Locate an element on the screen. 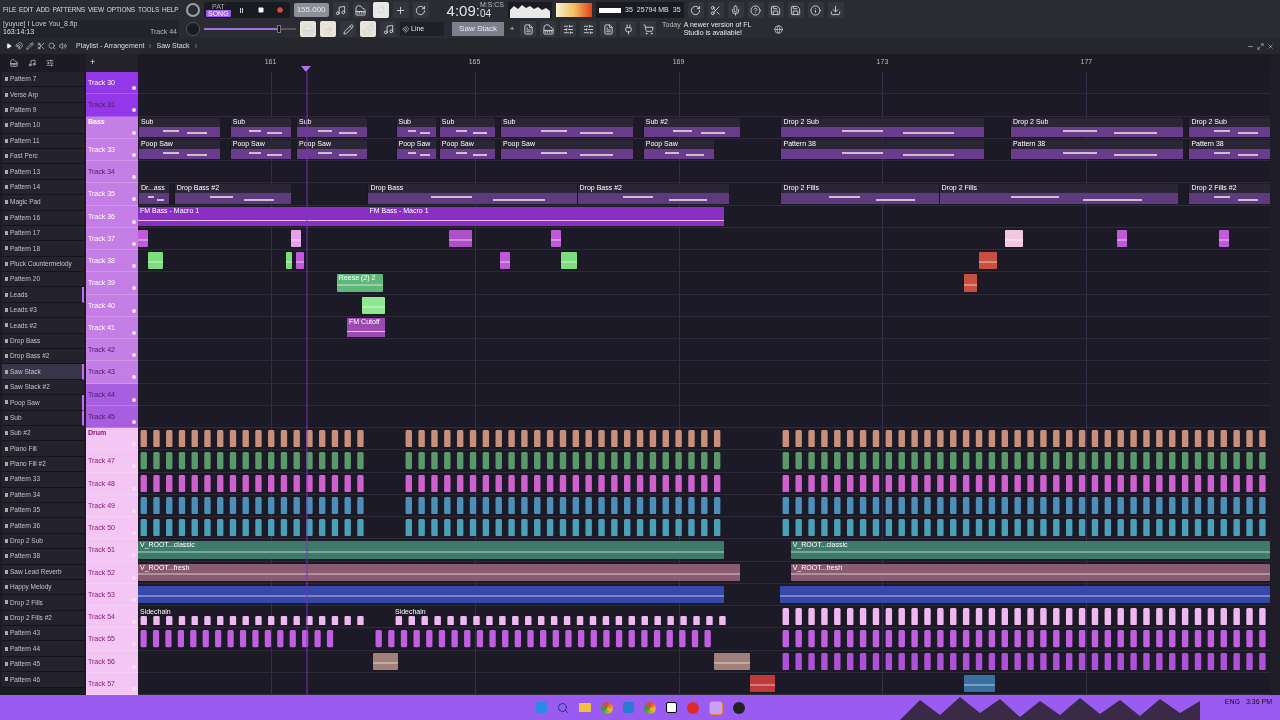  peak-meter is located at coordinates (574, 10).